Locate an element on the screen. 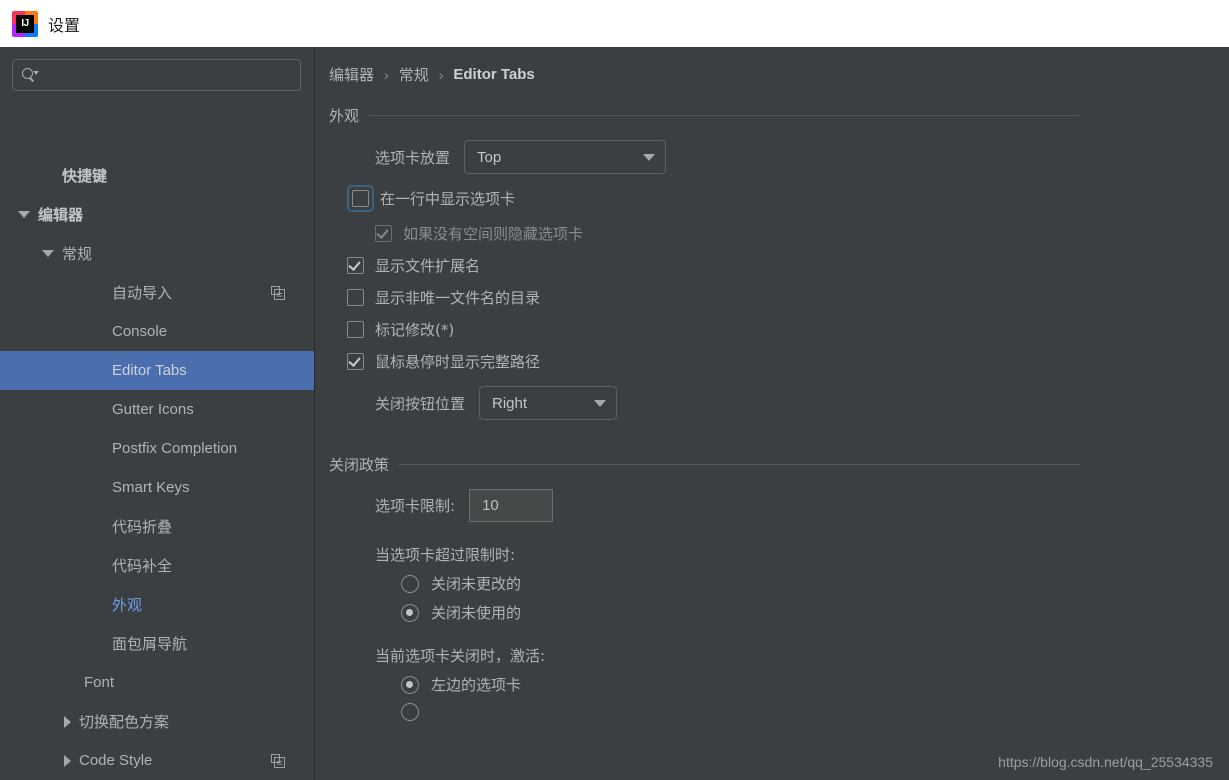 The width and height of the screenshot is (1229, 780). close-unmodified-radio is located at coordinates (410, 583).